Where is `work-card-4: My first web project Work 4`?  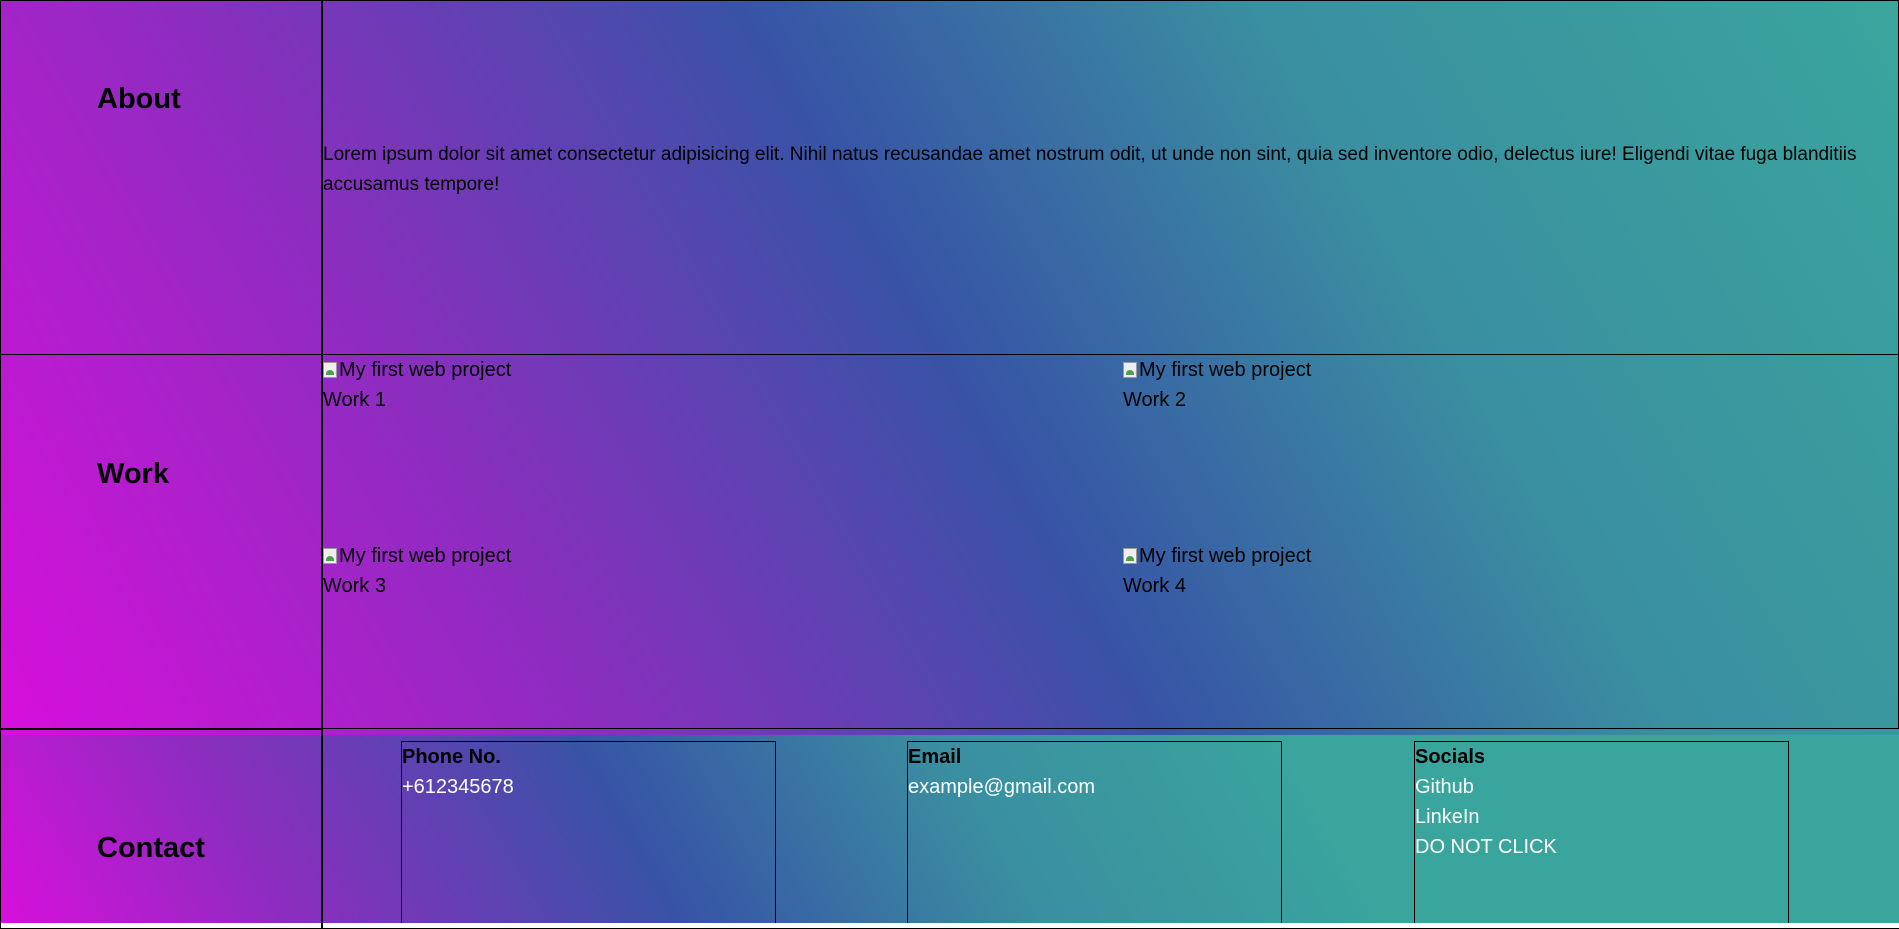
work-card-4: My first web project Work 4 is located at coordinates (1217, 571).